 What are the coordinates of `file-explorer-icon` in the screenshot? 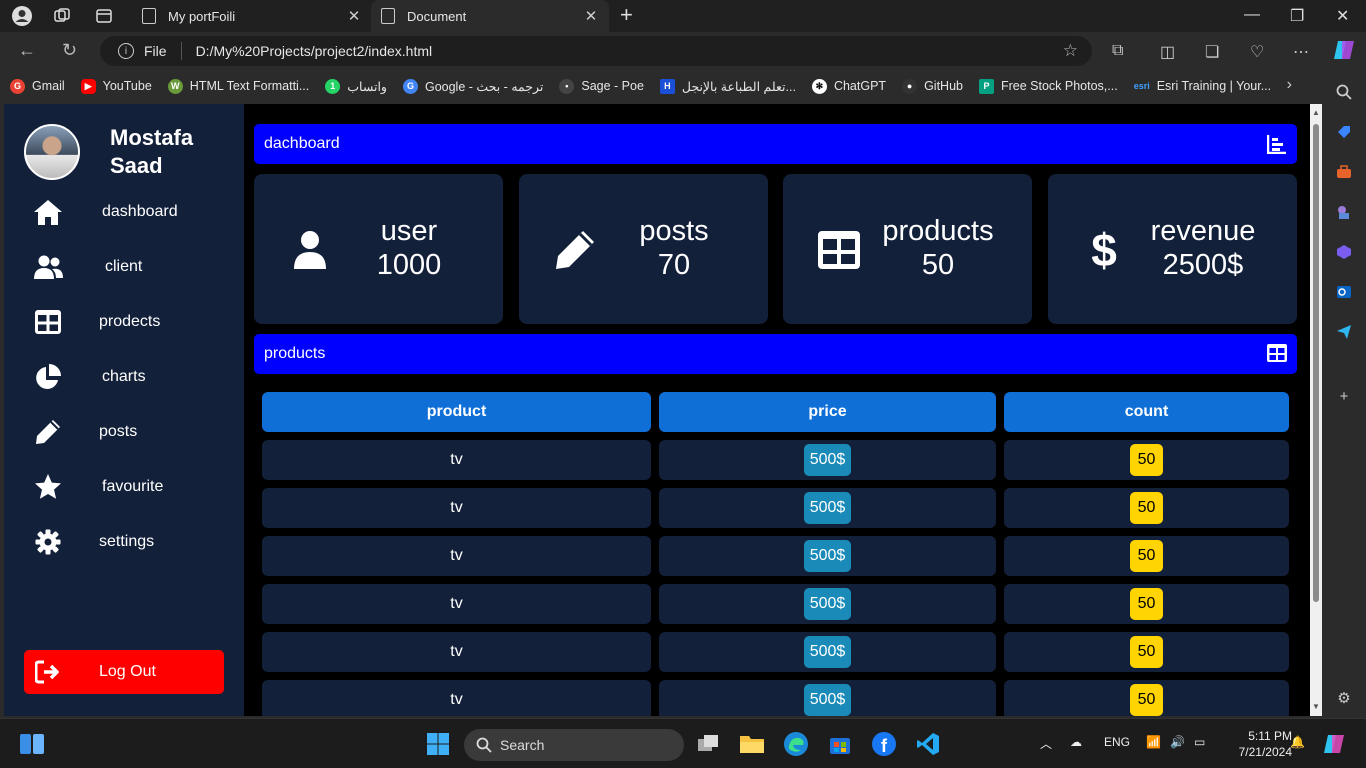 It's located at (752, 744).